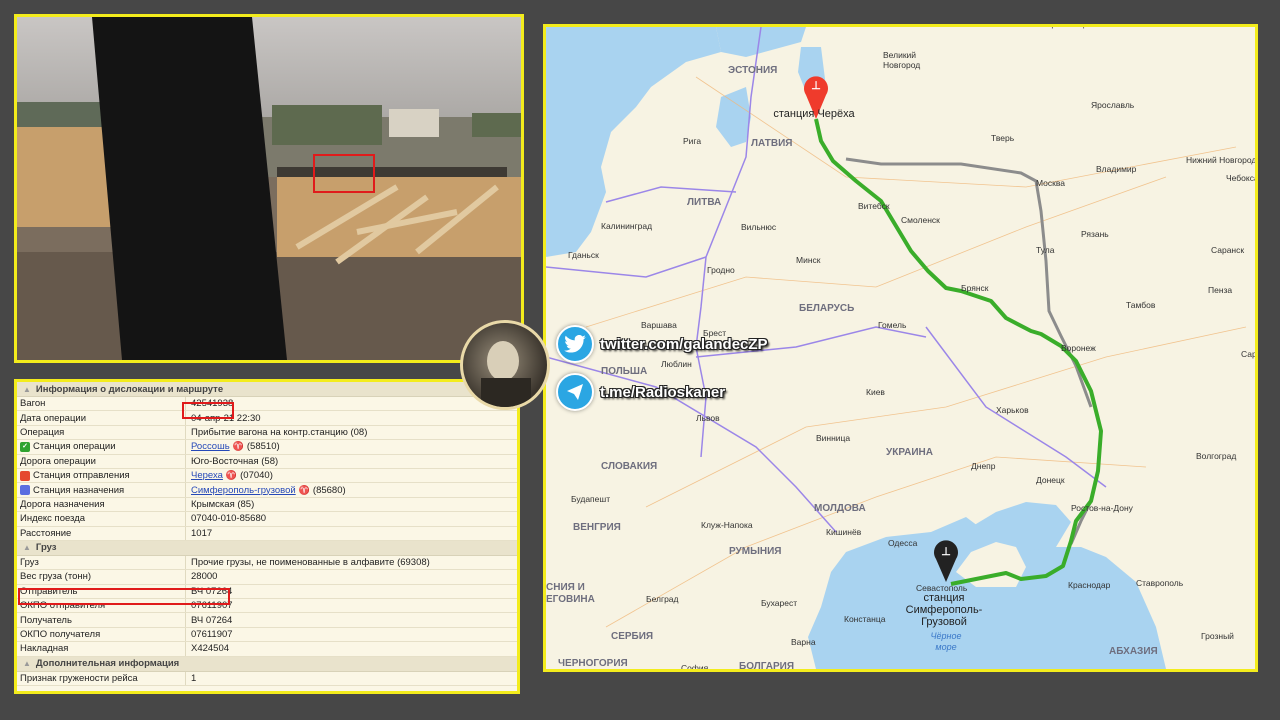 This screenshot has width=1280, height=720. Describe the element at coordinates (267, 548) in the screenshot. I see `section-header: ▲ Груз` at that location.